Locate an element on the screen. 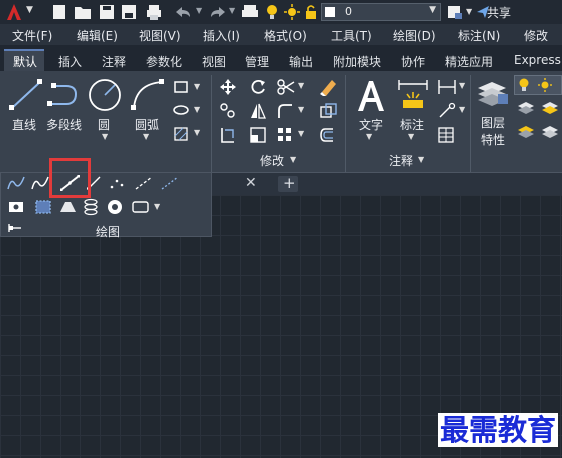 Image resolution: width=562 pixels, height=458 pixels. stretch-icon is located at coordinates (228, 135).